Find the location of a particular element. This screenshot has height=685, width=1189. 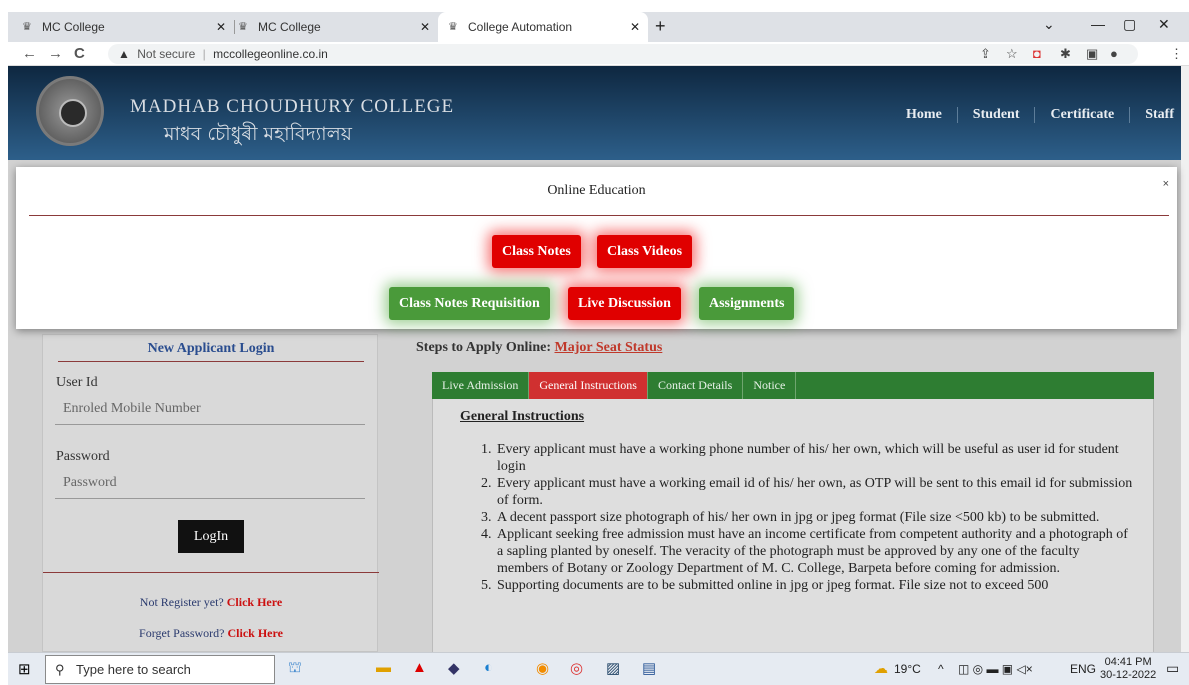

forgot-password-text: Forget Password? Click Here is located at coordinates (211, 633).